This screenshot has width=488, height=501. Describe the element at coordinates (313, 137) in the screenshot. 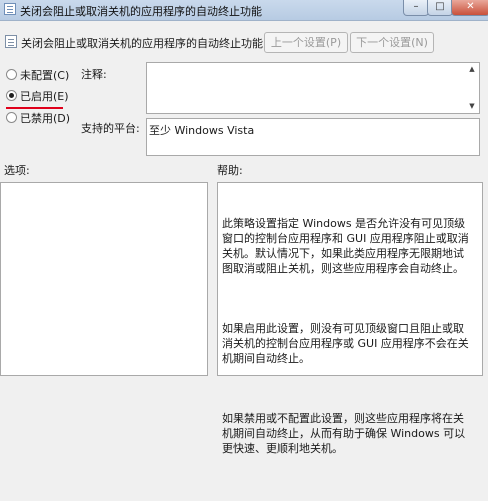

I see `supported-platform-field: 至少 Windows Vista` at that location.